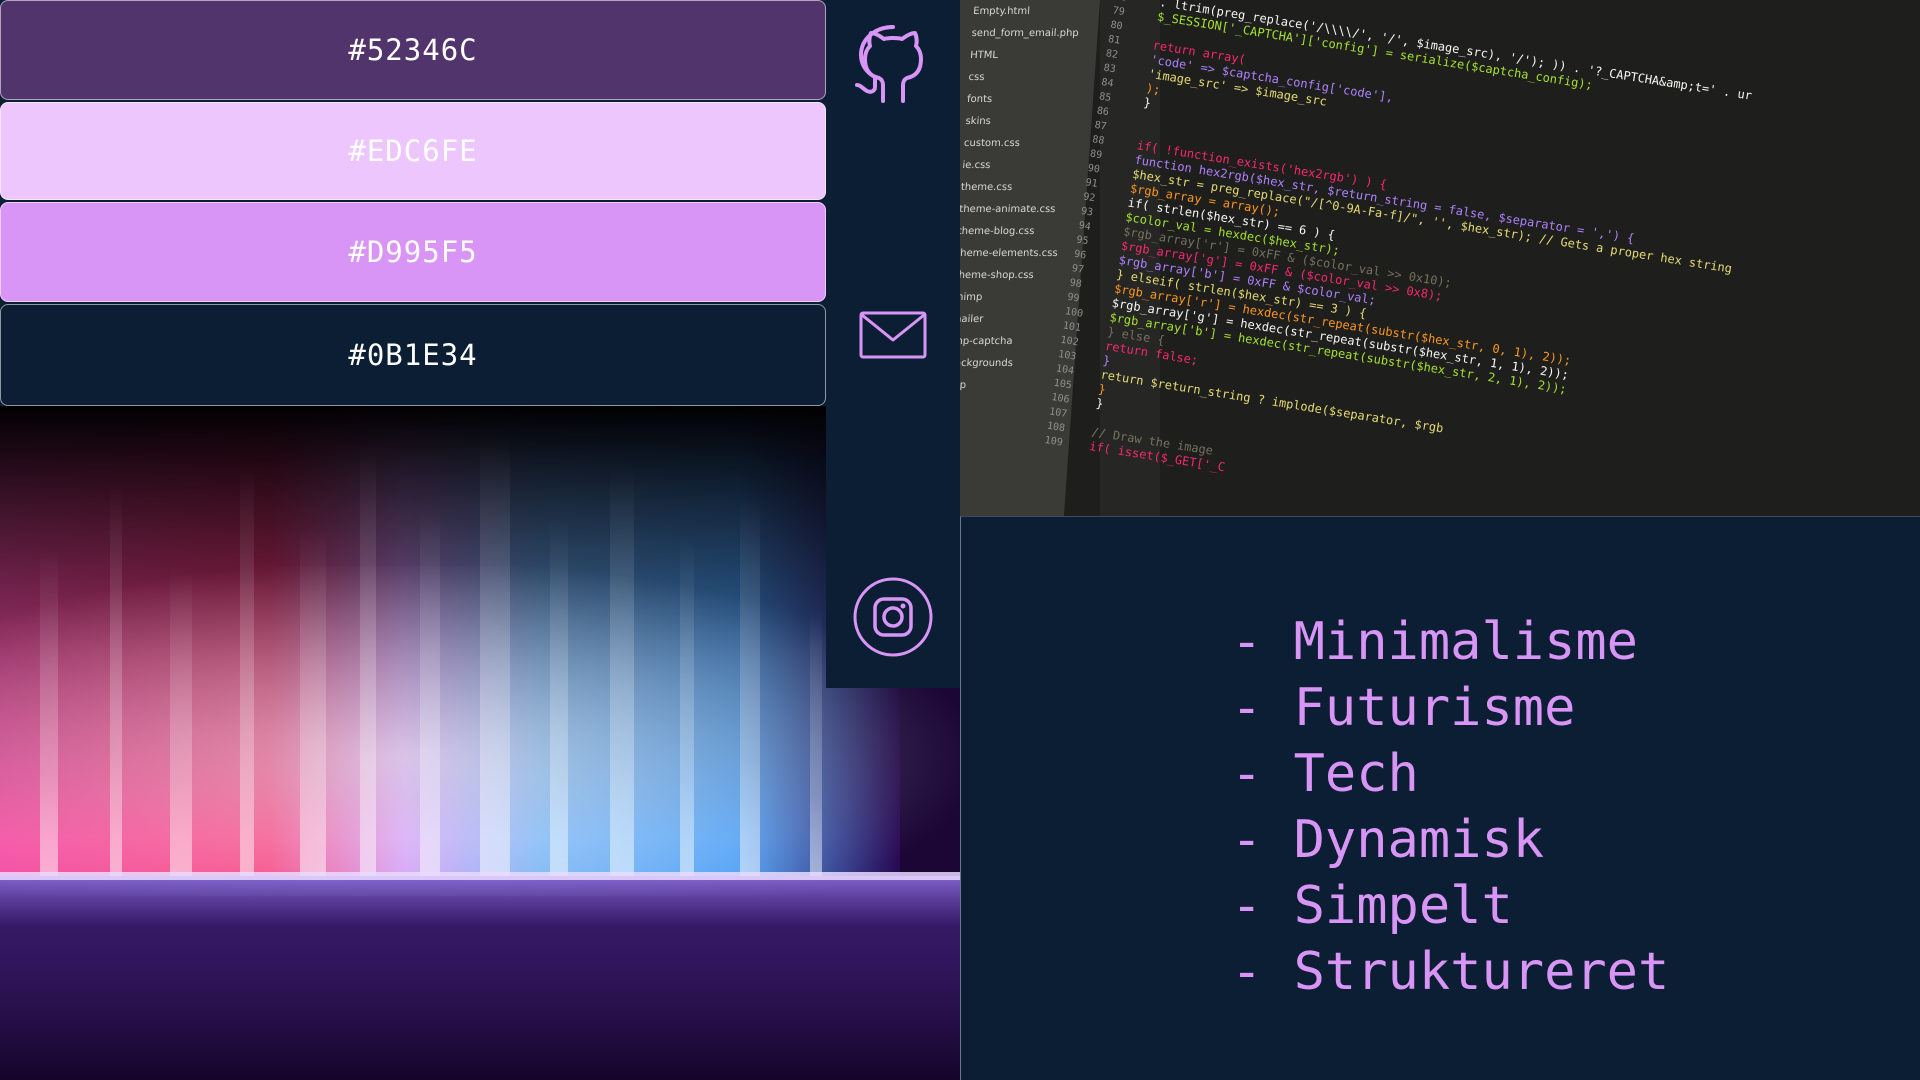 This screenshot has width=1920, height=1080. What do you see at coordinates (1067, 356) in the screenshot?
I see `code-line-number: 103` at bounding box center [1067, 356].